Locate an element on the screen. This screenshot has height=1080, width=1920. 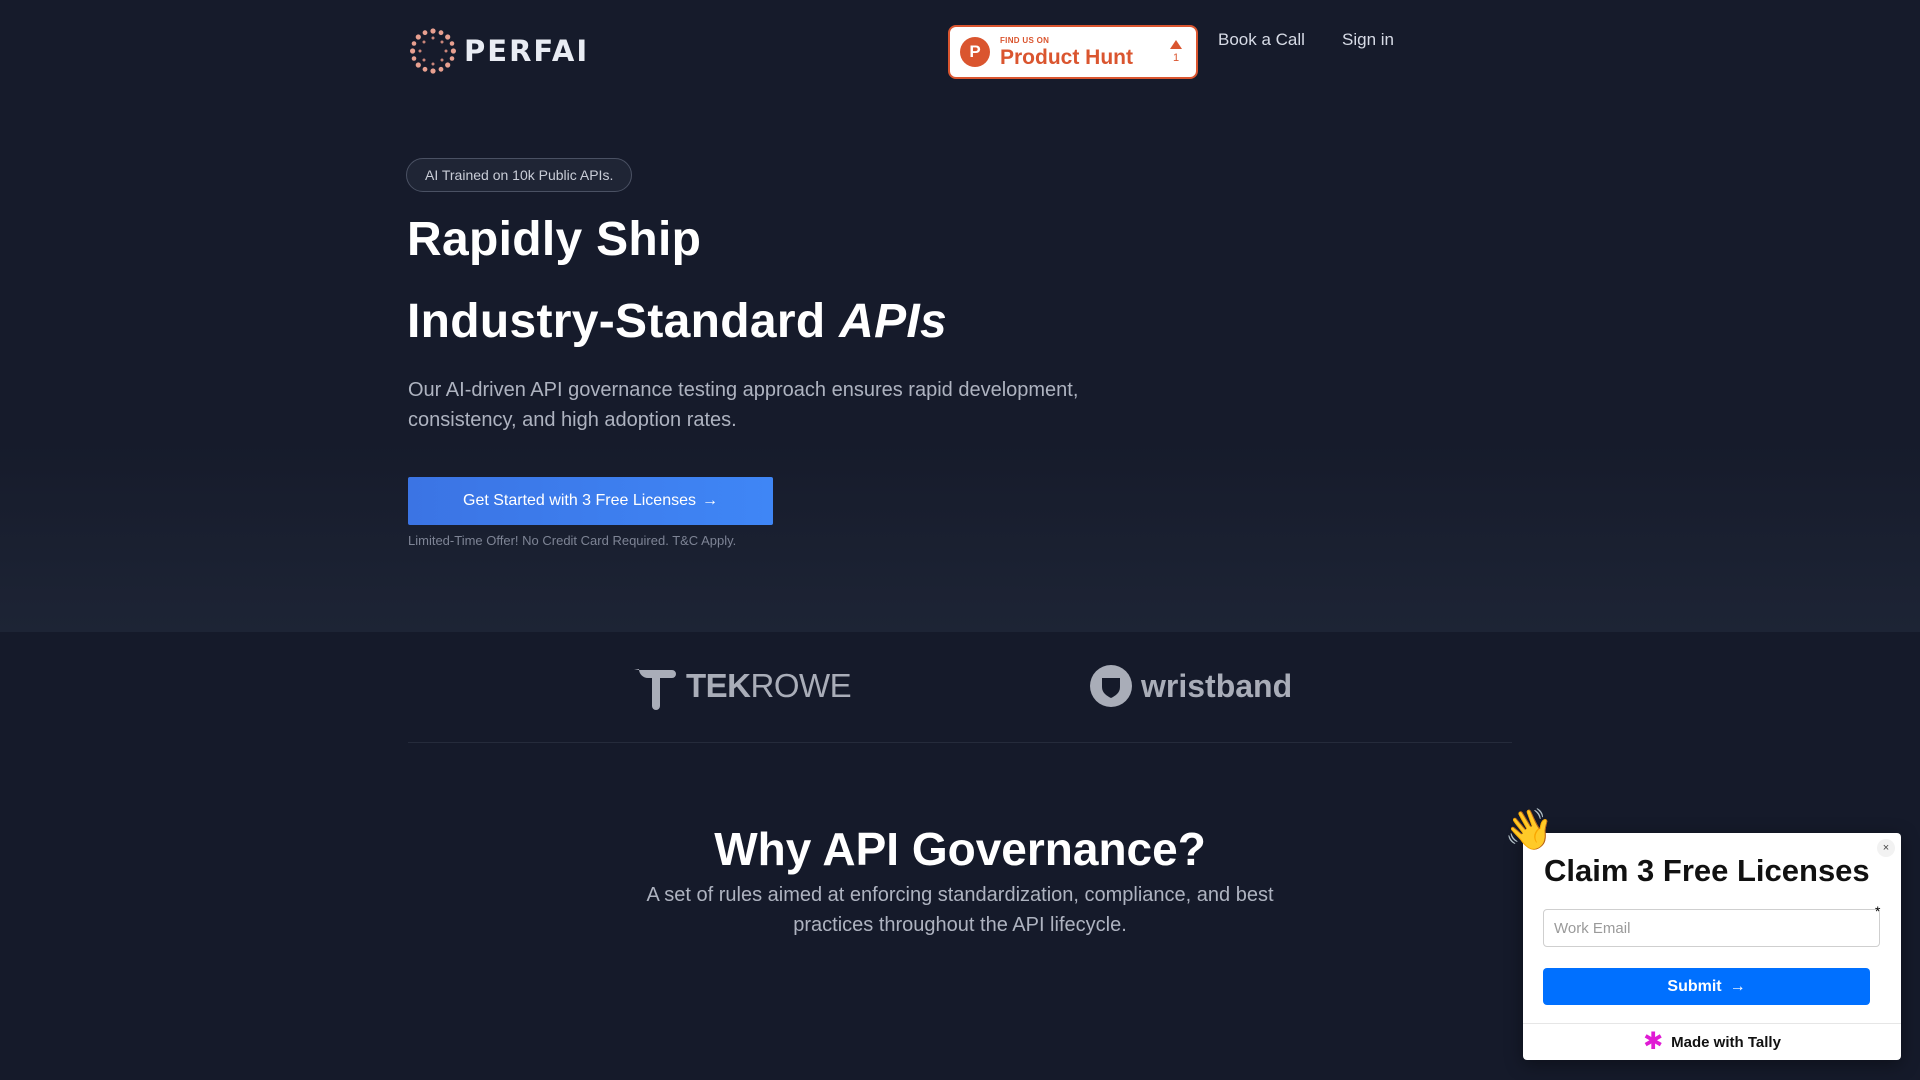
product-hunt-badge: P FIND US ON Product Hunt 1 is located at coordinates (1073, 52).